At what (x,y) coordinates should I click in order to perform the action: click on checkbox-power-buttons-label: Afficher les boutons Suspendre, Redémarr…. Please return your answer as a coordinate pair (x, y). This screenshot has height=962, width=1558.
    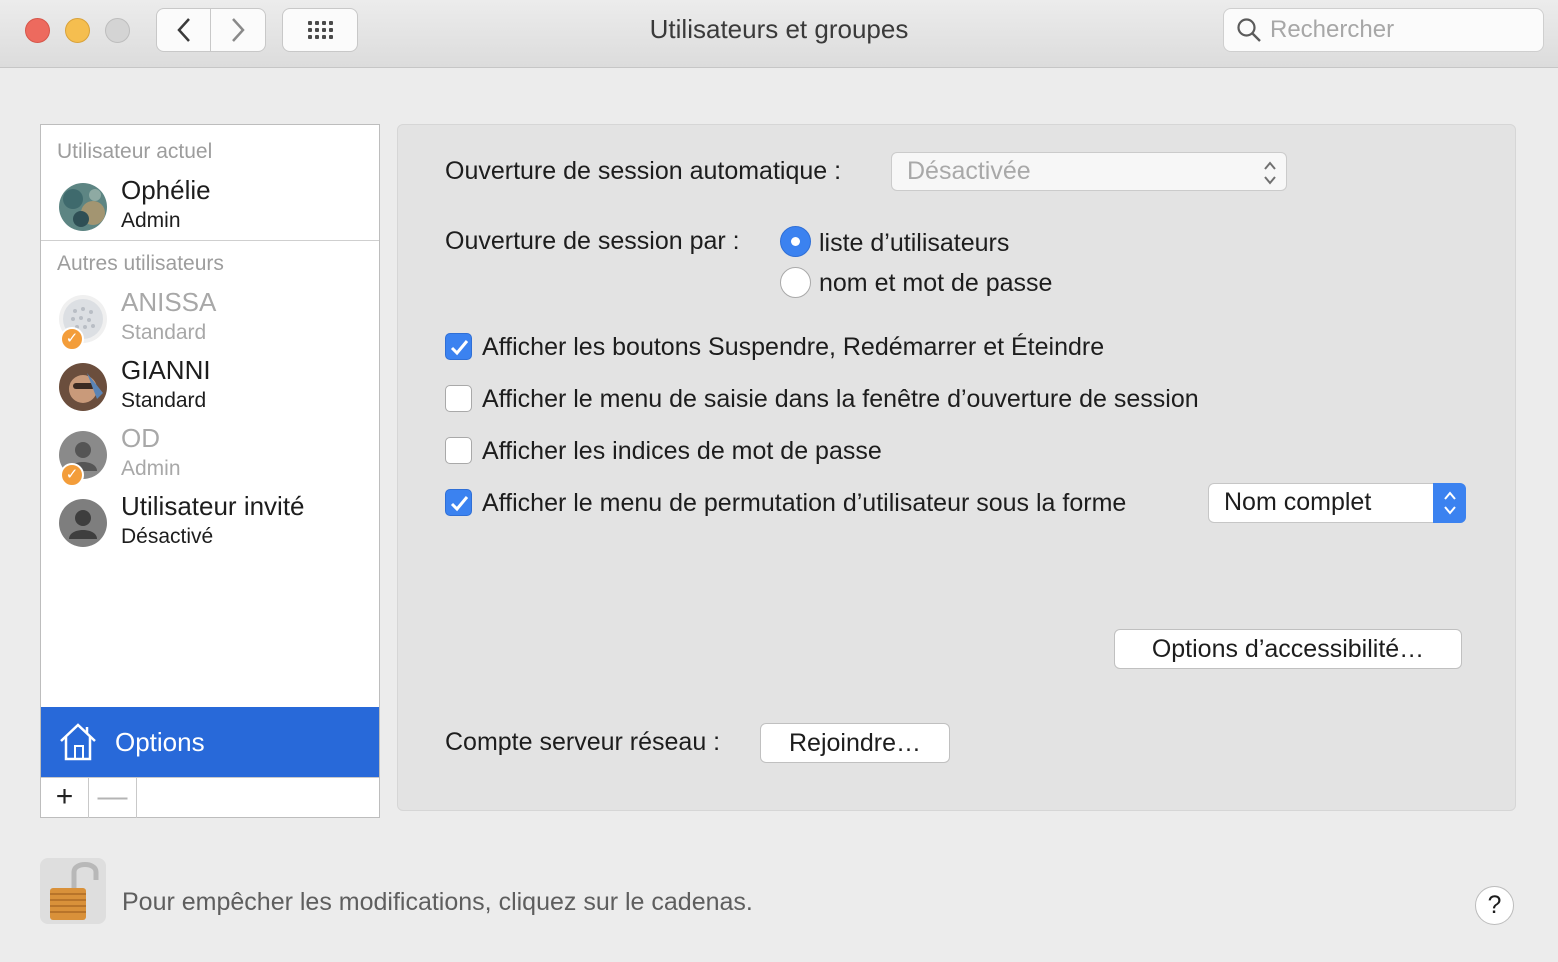
    Looking at the image, I should click on (793, 347).